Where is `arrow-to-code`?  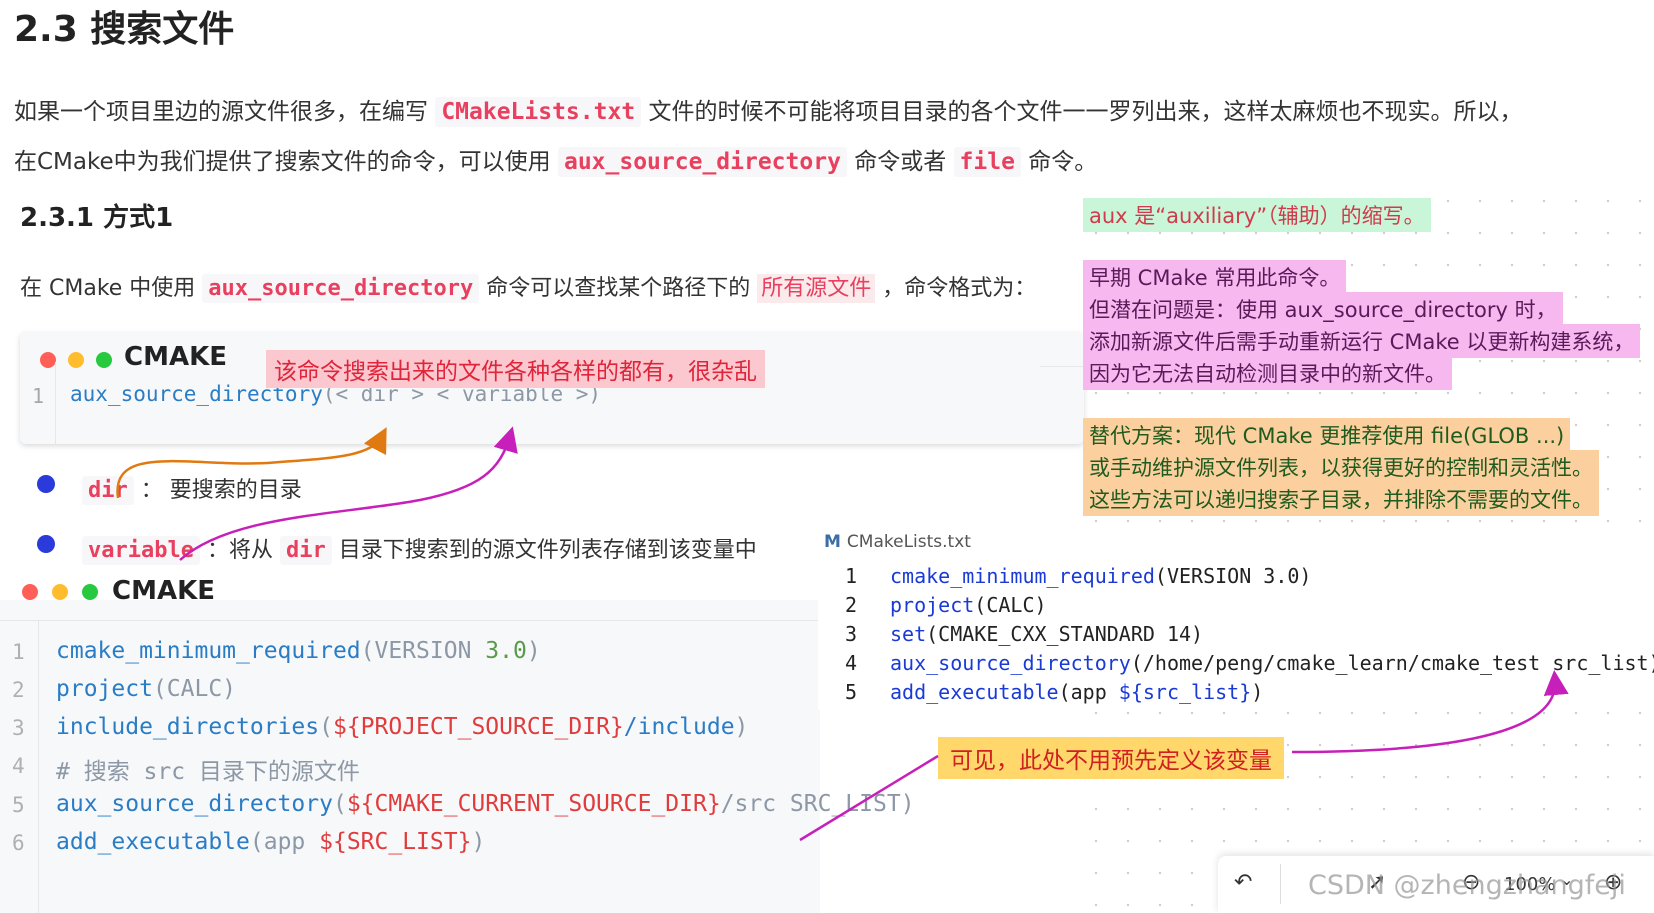
arrow-to-code is located at coordinates (869, 798).